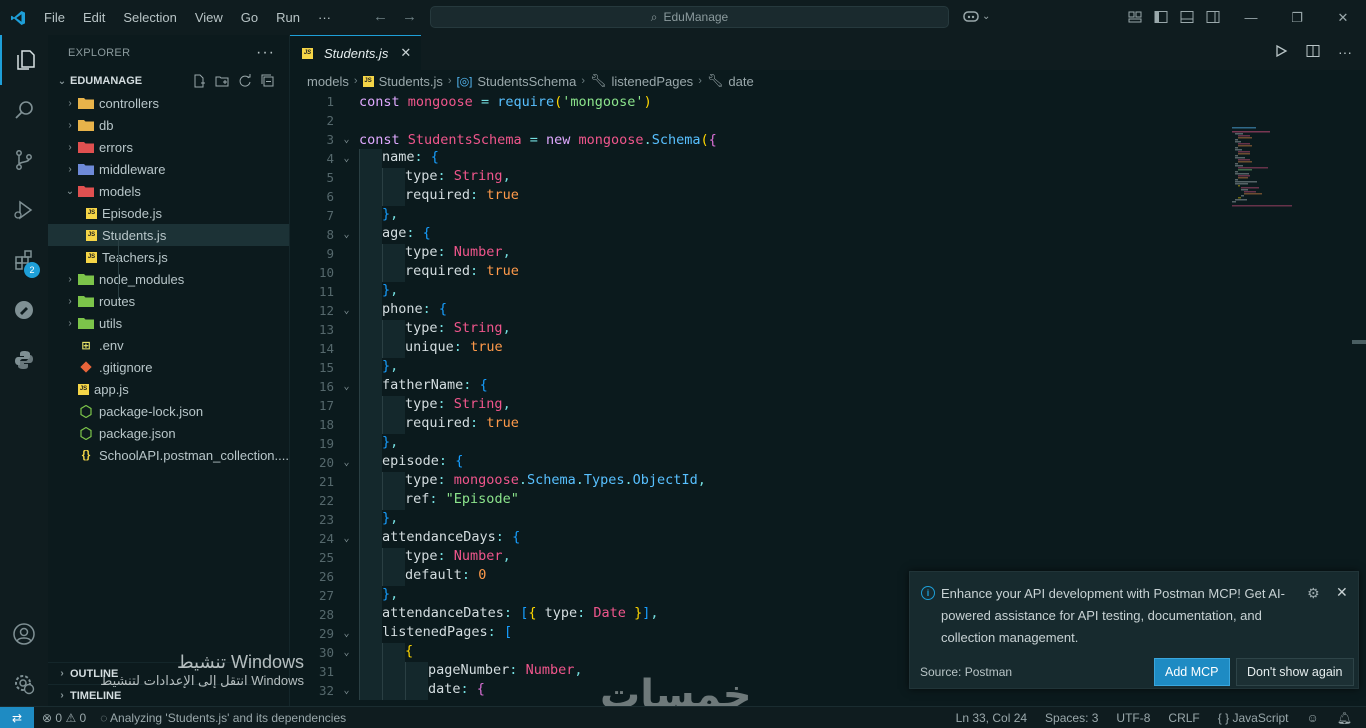  Describe the element at coordinates (991, 718) in the screenshot. I see `cursor-position: Ln 33, Col 24` at that location.